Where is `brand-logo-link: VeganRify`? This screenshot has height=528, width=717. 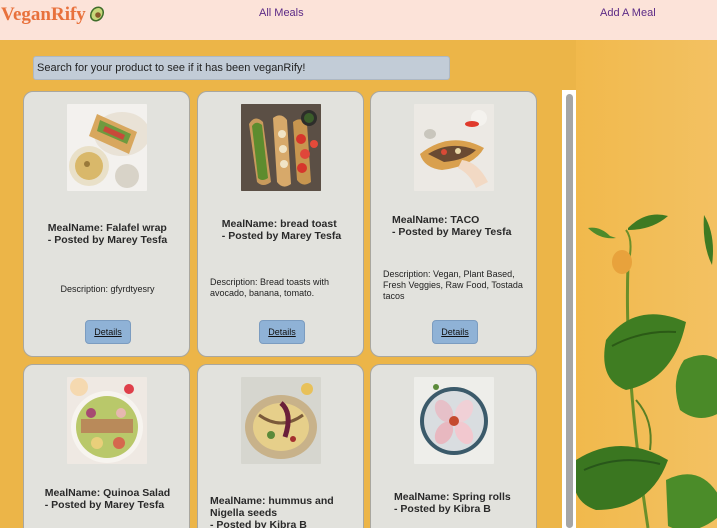 brand-logo-link: VeganRify is located at coordinates (53, 15).